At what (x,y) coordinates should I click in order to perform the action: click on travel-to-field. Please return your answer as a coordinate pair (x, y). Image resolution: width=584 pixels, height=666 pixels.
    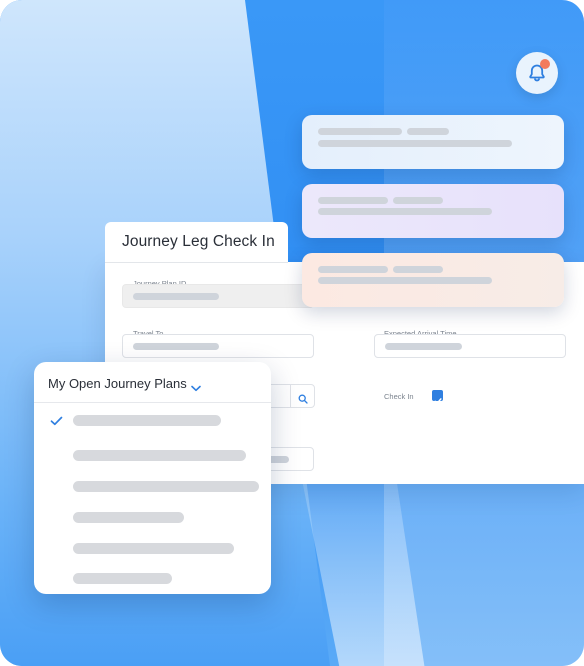
    Looking at the image, I should click on (218, 346).